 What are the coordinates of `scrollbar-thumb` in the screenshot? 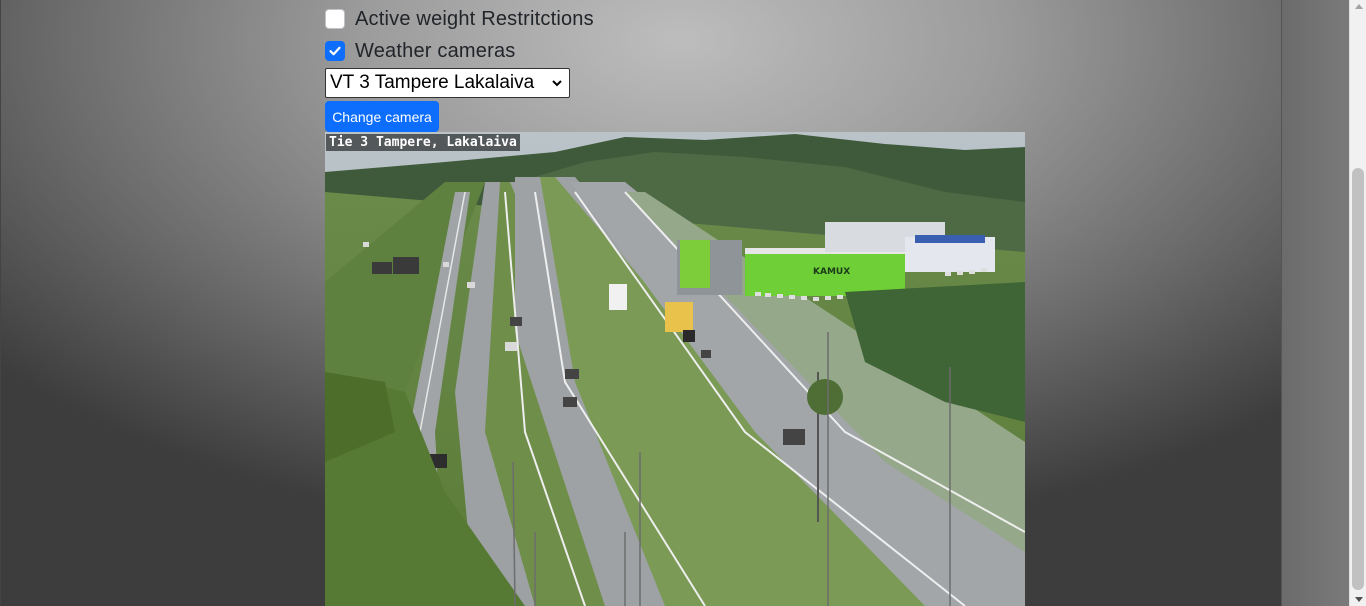 It's located at (1358, 379).